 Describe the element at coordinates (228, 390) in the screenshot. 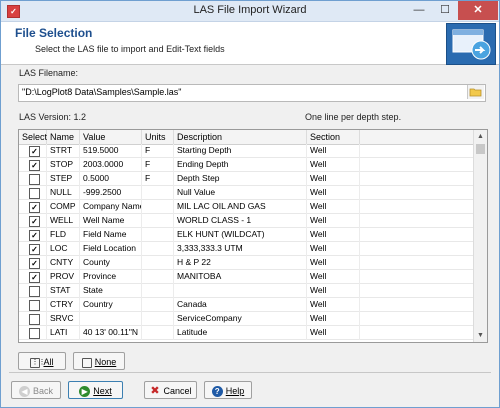

I see `help-button: ? Help` at that location.